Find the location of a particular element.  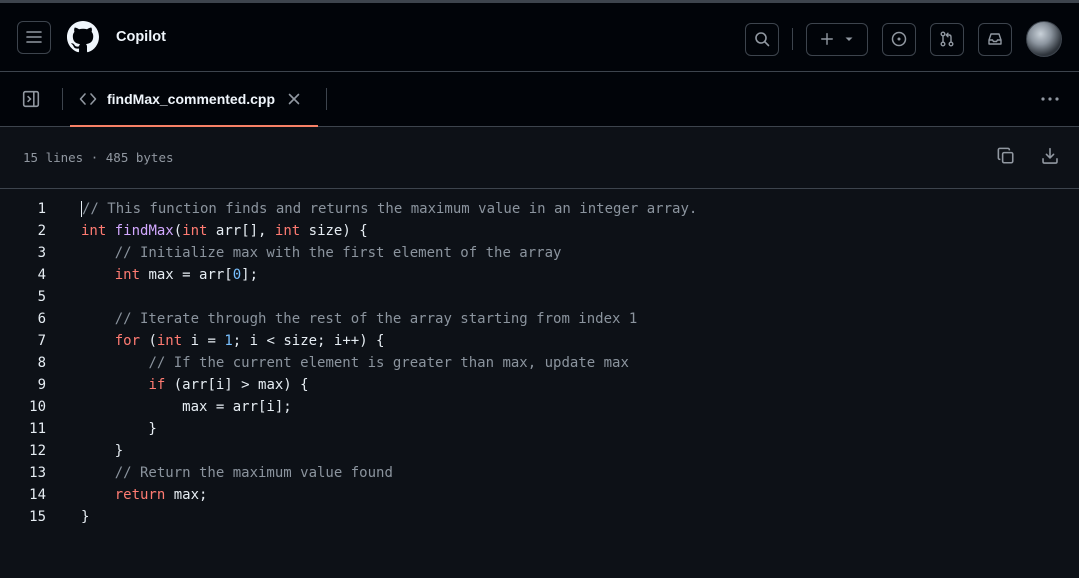

header-actions is located at coordinates (903, 39).